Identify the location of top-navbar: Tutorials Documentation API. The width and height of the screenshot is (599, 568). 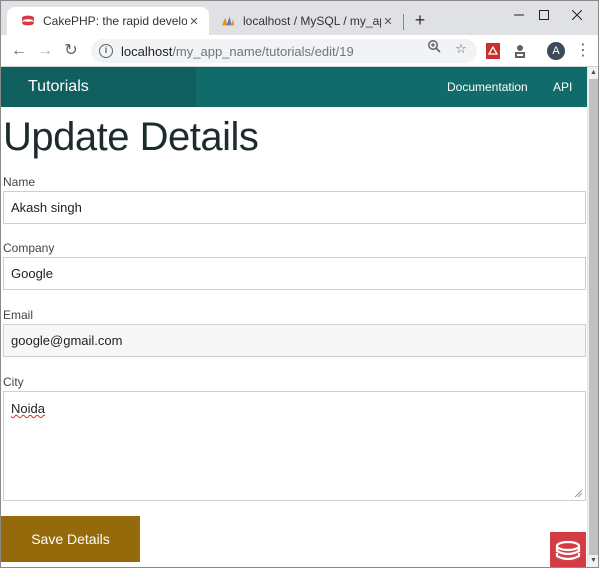
(294, 87).